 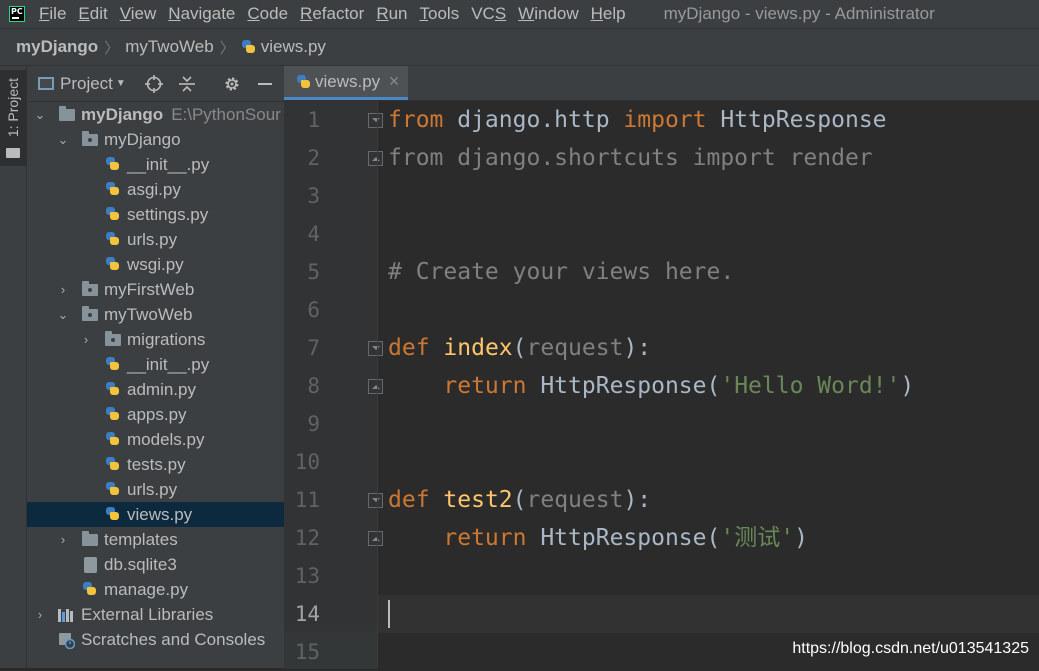 I want to click on tree-item-file: db.sqlite3, so click(x=155, y=564).